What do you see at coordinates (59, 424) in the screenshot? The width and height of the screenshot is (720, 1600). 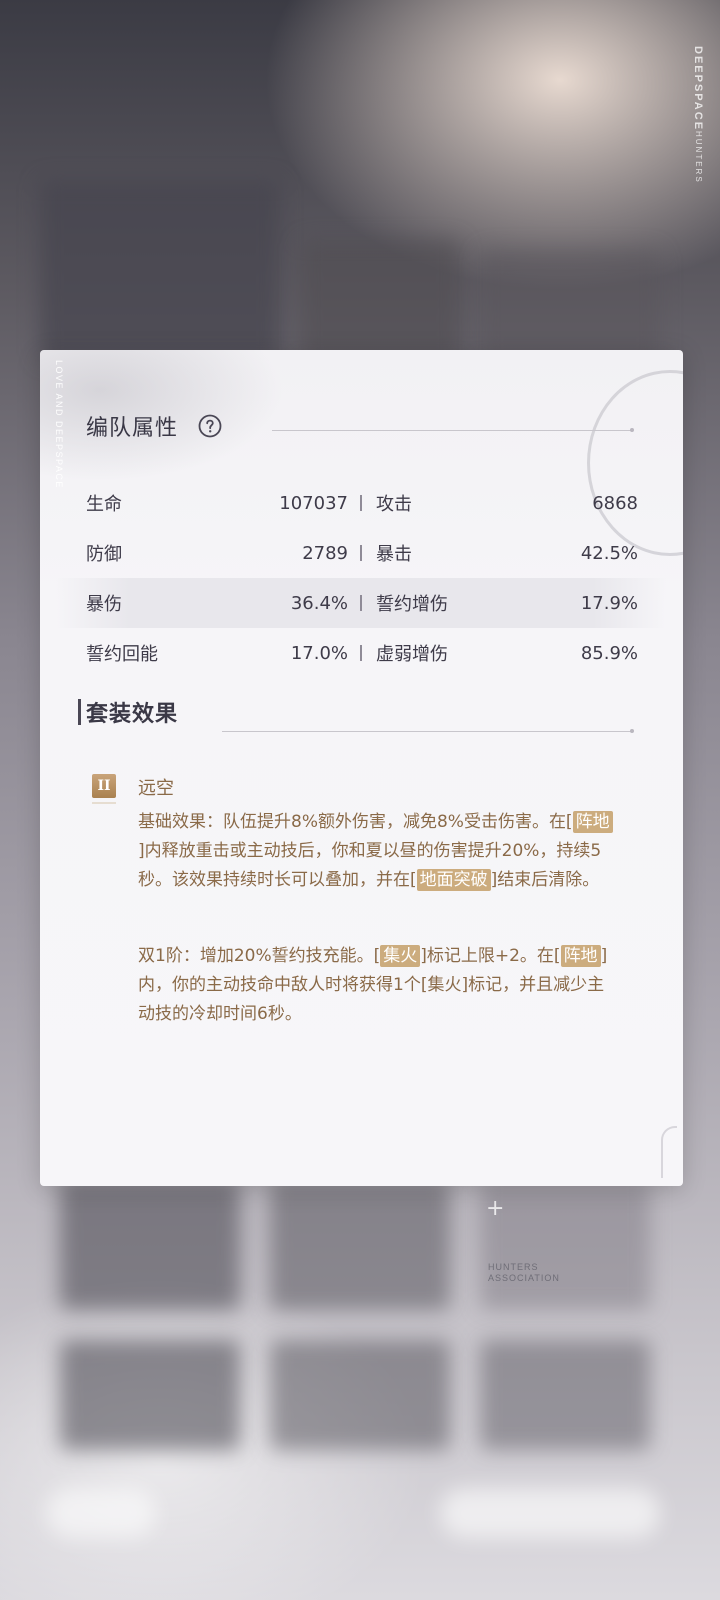 I see `panel-vertical-deco-text: LOVE AND DEEPSPACE` at bounding box center [59, 424].